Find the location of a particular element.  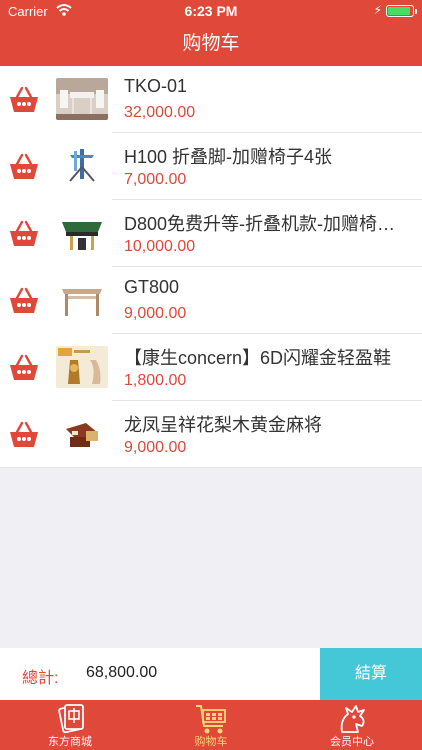

item-name: H100 折叠脚-加赠椅子4张 is located at coordinates (228, 157).